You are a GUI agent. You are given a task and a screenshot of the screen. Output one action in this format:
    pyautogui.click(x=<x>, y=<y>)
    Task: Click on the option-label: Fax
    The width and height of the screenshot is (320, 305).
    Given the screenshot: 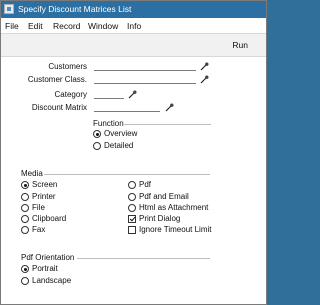 What is the action you would take?
    pyautogui.click(x=39, y=229)
    